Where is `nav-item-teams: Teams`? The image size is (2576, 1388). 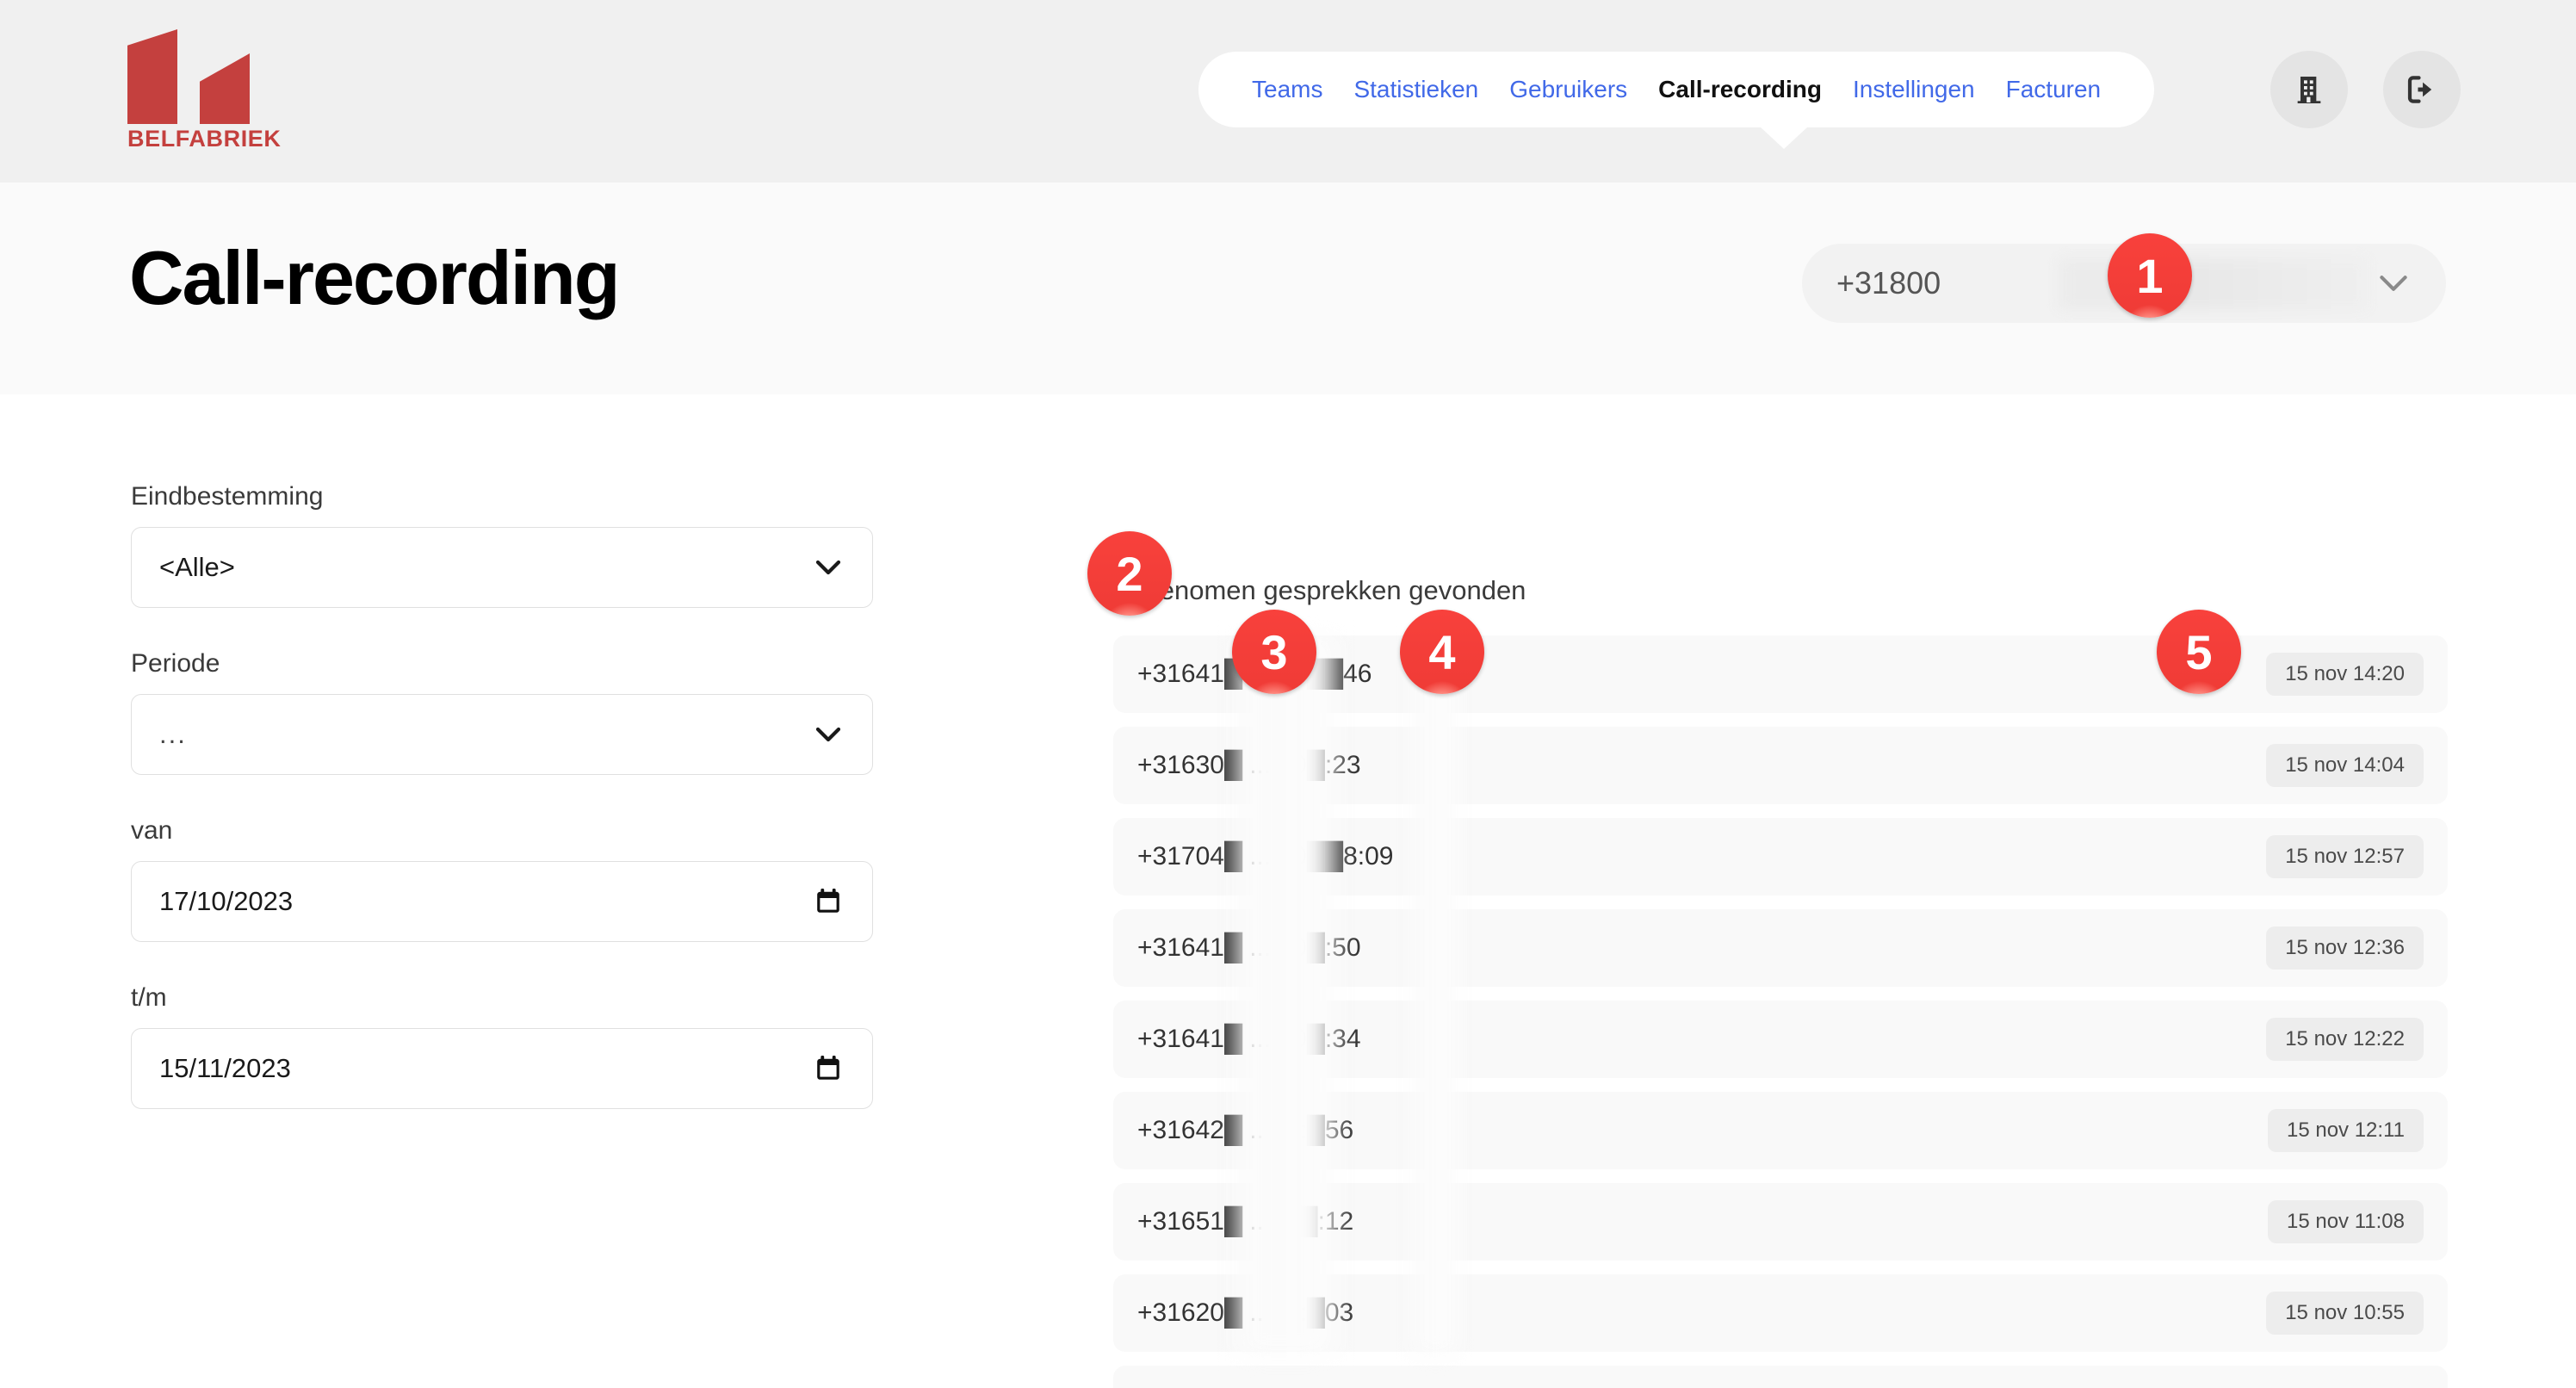
nav-item-teams: Teams is located at coordinates (1287, 89).